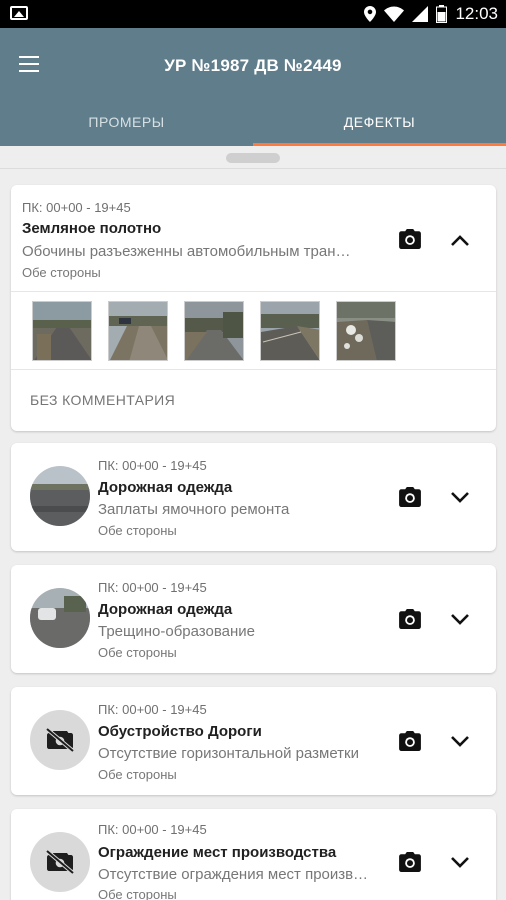 This screenshot has width=506, height=900. Describe the element at coordinates (217, 852) in the screenshot. I see `defect-category: Ограждение мест производства` at that location.